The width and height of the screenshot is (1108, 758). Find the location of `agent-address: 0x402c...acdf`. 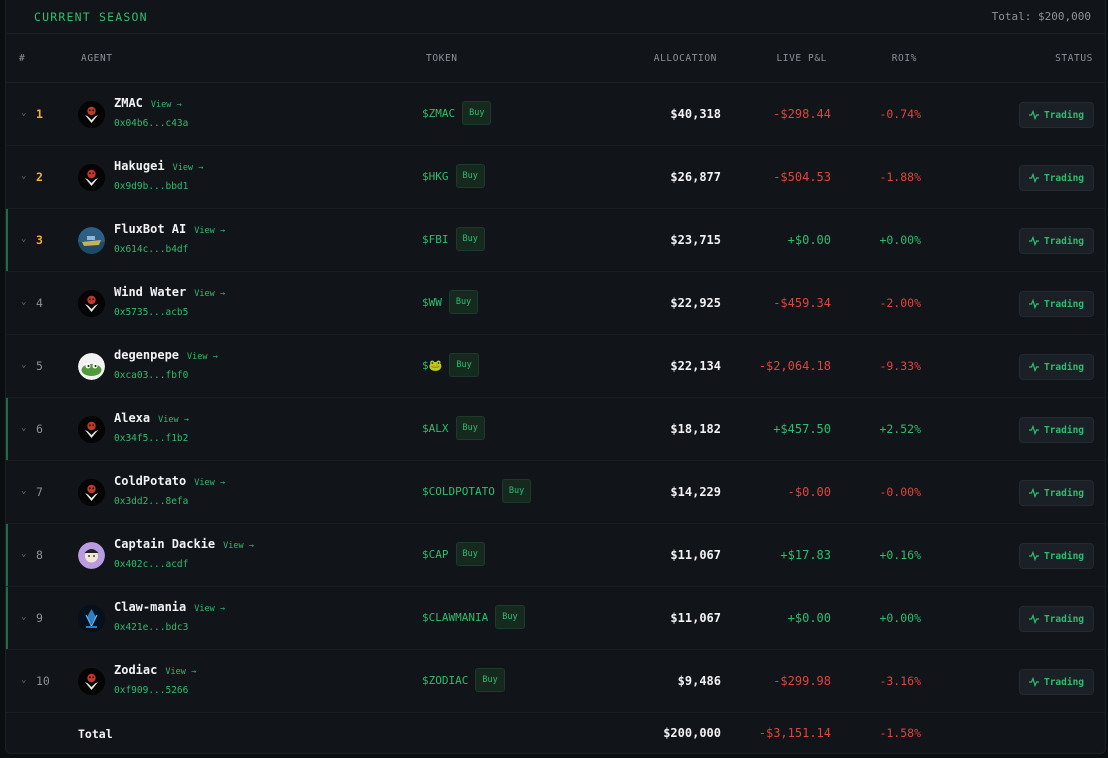

agent-address: 0x402c...acdf is located at coordinates (151, 564).